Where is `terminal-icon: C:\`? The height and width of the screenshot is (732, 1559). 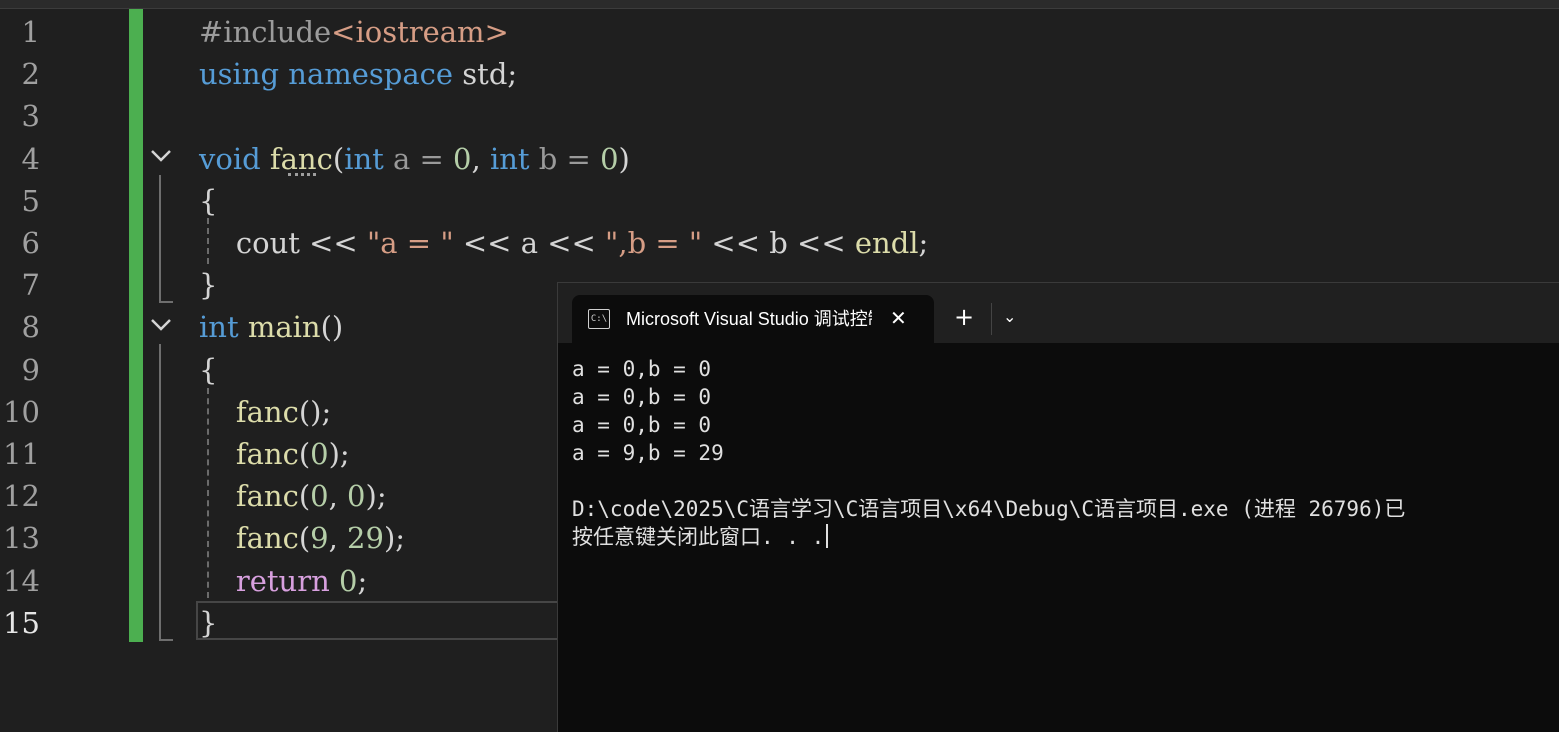
terminal-icon: C:\ is located at coordinates (599, 319).